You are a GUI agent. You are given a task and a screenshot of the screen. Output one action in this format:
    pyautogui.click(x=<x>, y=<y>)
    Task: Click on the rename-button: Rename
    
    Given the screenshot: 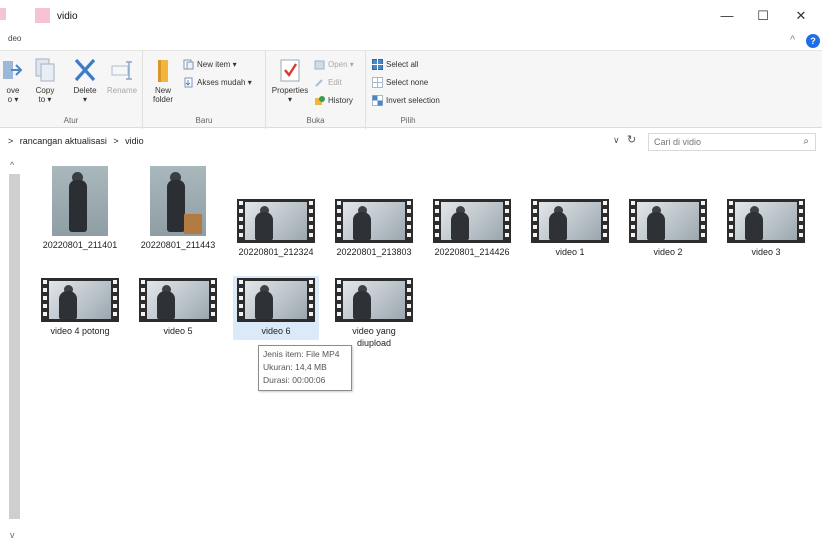 What is the action you would take?
    pyautogui.click(x=122, y=76)
    